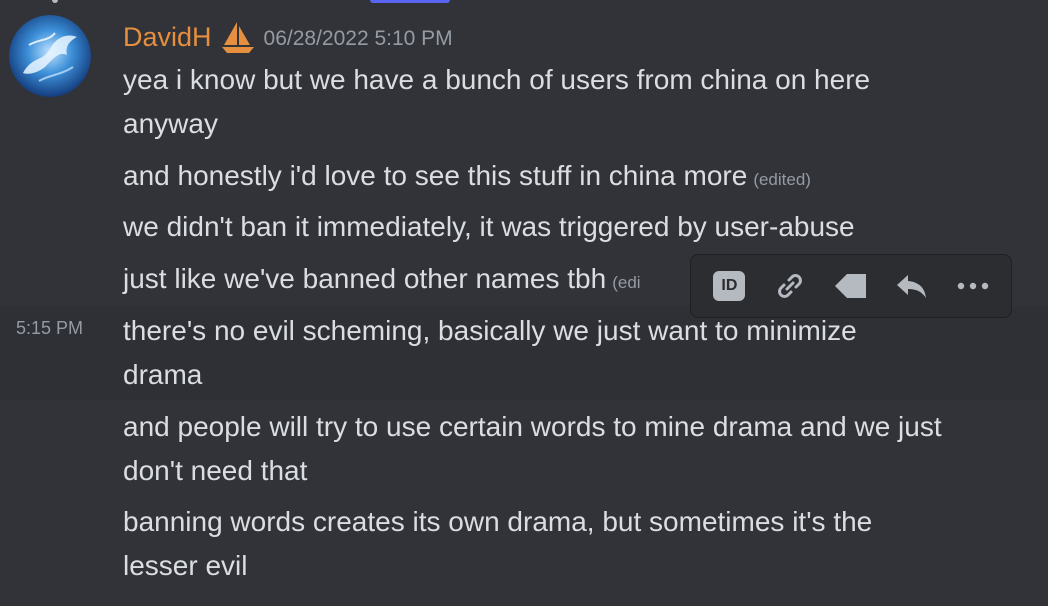 The height and width of the screenshot is (606, 1048). What do you see at coordinates (167, 37) in the screenshot?
I see `author-name: DavidH` at bounding box center [167, 37].